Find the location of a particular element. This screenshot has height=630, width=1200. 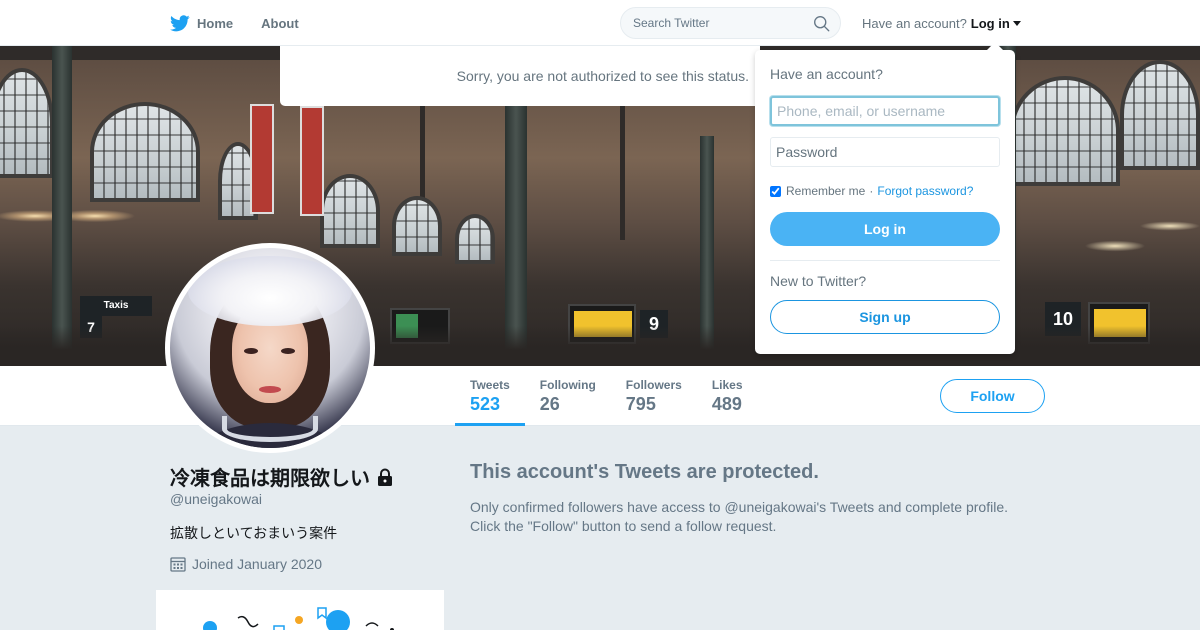

calendar-icon is located at coordinates (178, 564).